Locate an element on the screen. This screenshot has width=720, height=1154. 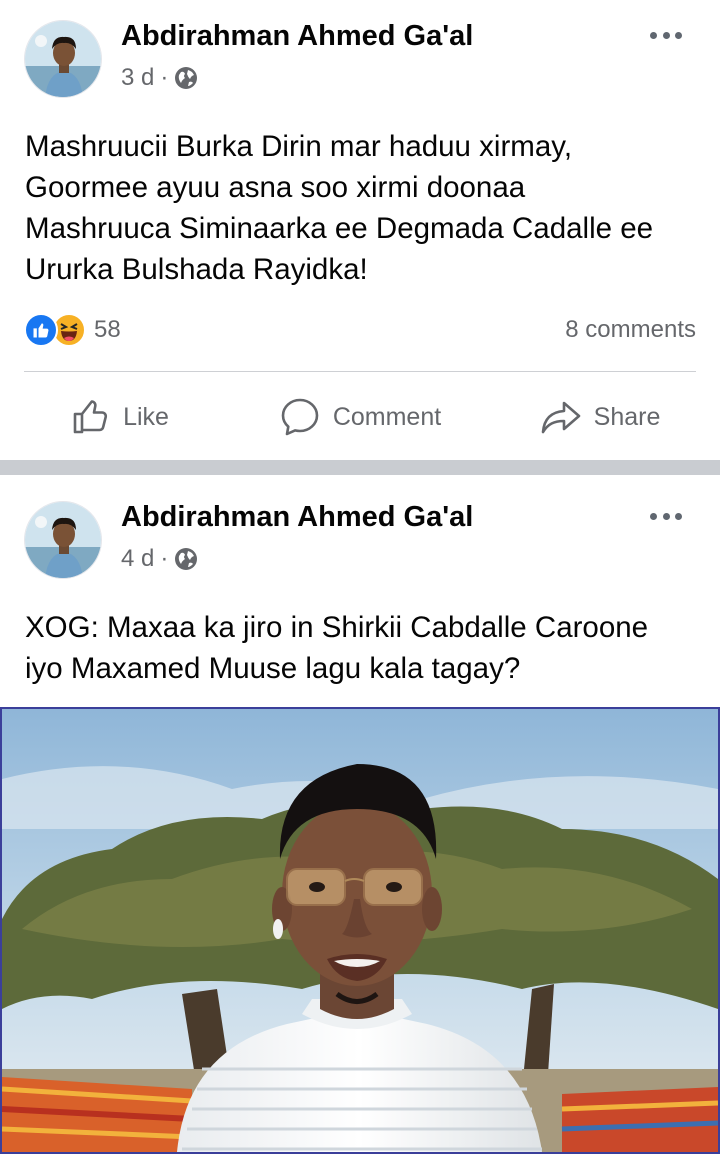
post-text-line: Mashruucii Burka Dirin mar haduu xirmay, is located at coordinates (299, 146).